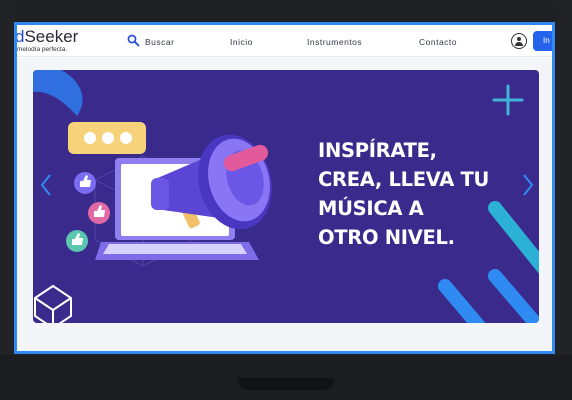 Image resolution: width=572 pixels, height=400 pixels. What do you see at coordinates (284, 352) in the screenshot?
I see `content-divider` at bounding box center [284, 352].